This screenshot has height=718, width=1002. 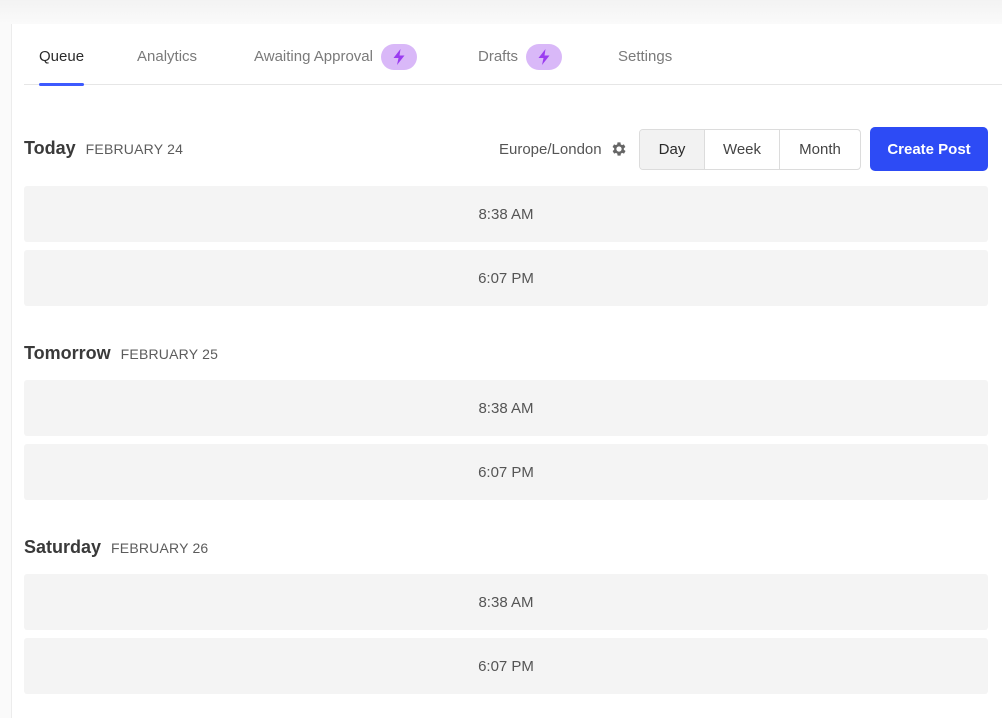 What do you see at coordinates (63, 547) in the screenshot?
I see `day-name: Saturday` at bounding box center [63, 547].